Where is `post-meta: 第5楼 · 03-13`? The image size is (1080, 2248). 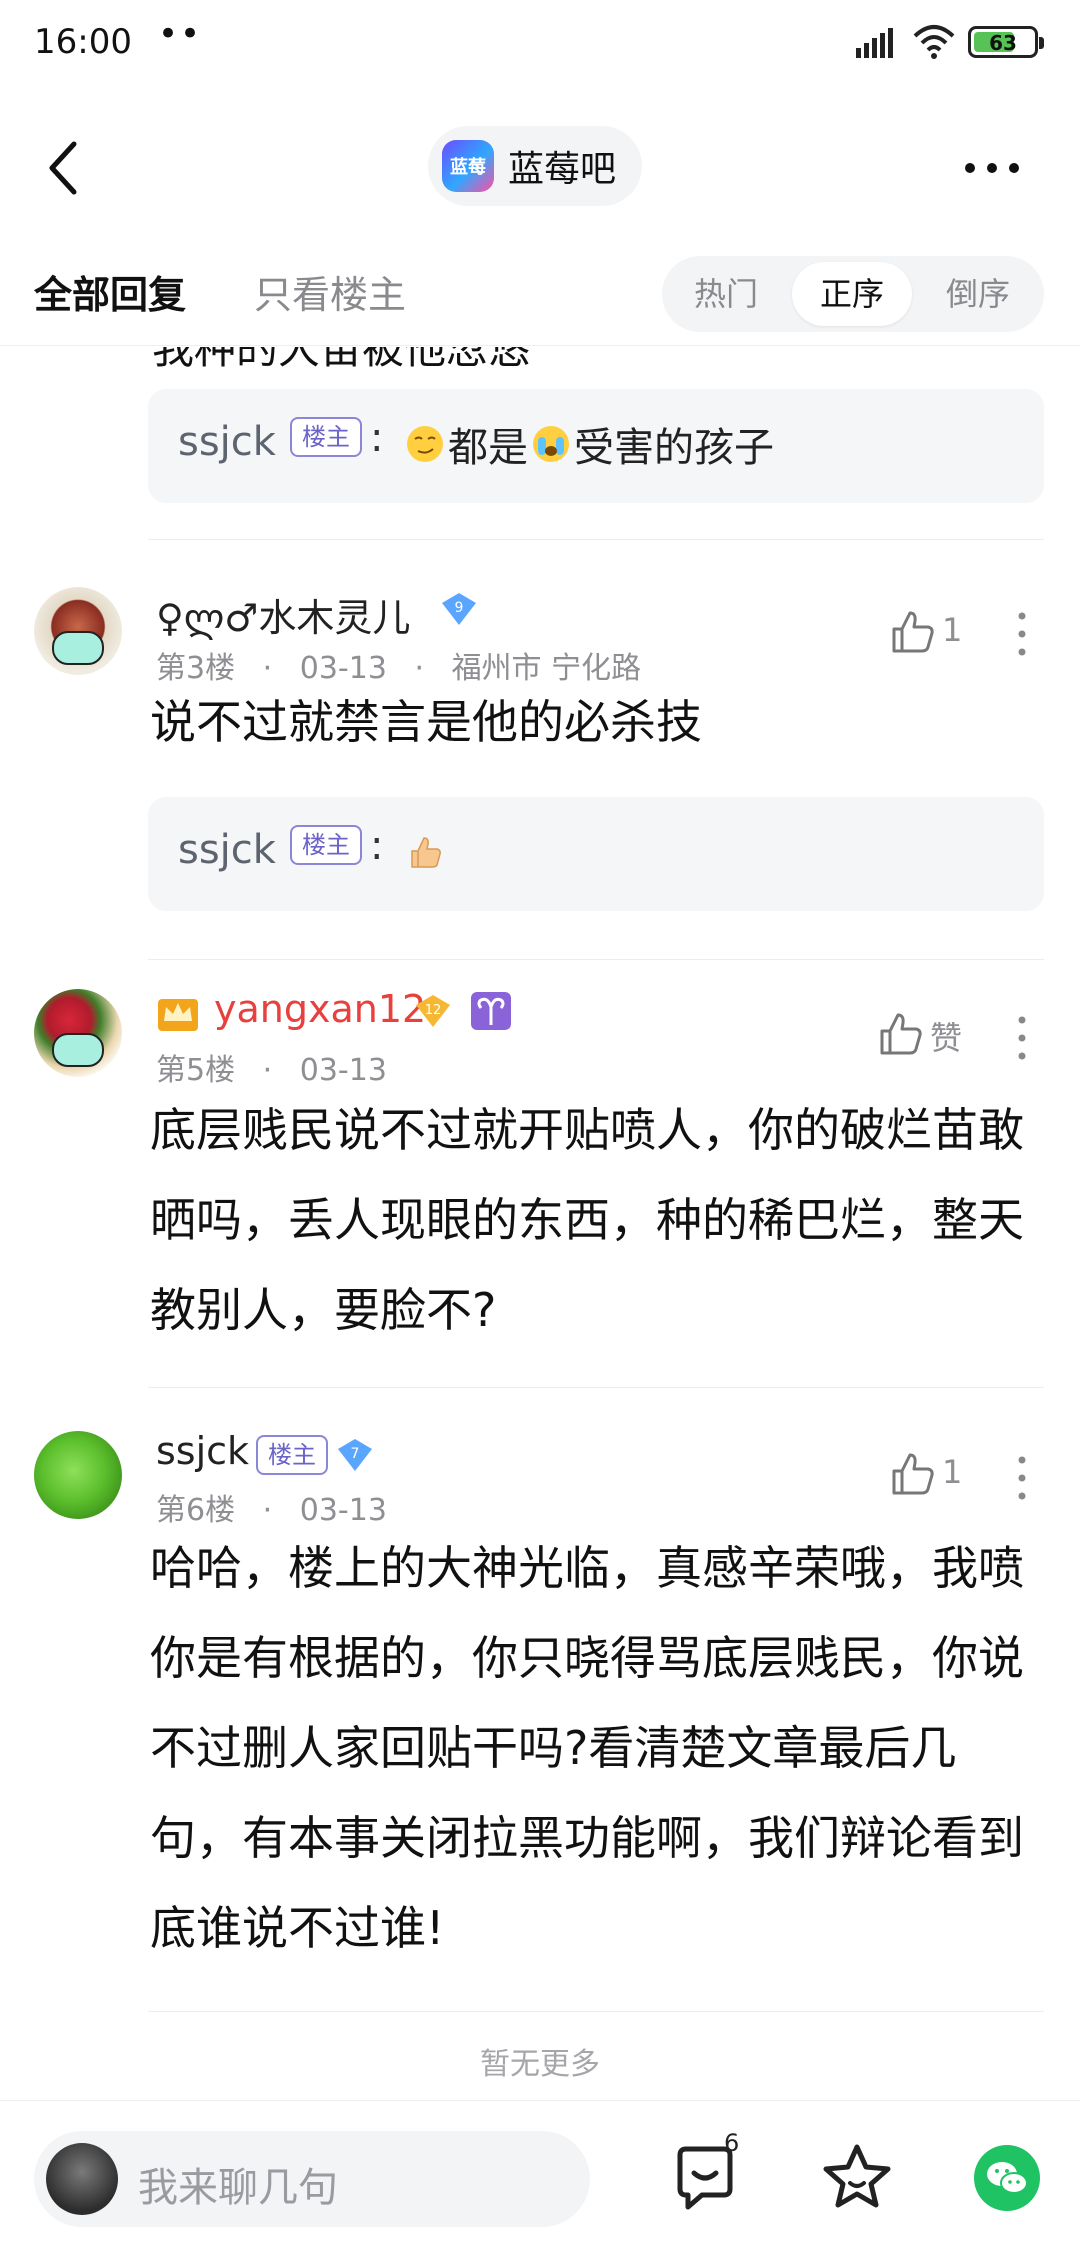 post-meta: 第5楼 · 03-13 is located at coordinates (271, 1067).